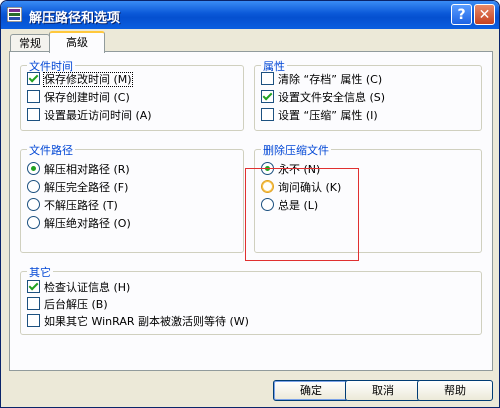  I want to click on save-create-time-checkbox: 保存创建时间 (C), so click(78, 98).